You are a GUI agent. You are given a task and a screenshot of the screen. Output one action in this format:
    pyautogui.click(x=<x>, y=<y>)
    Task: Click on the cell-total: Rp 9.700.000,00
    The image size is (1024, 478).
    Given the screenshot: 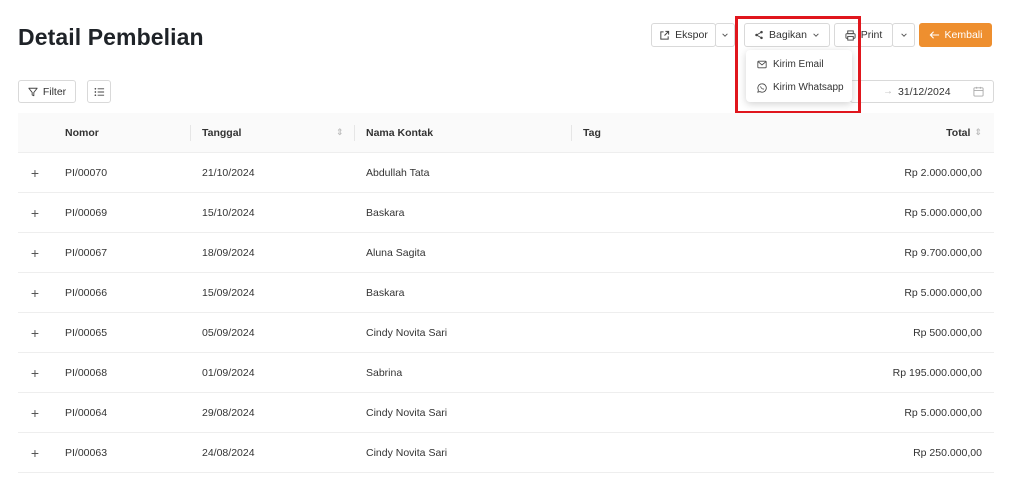 What is the action you would take?
    pyautogui.click(x=943, y=252)
    